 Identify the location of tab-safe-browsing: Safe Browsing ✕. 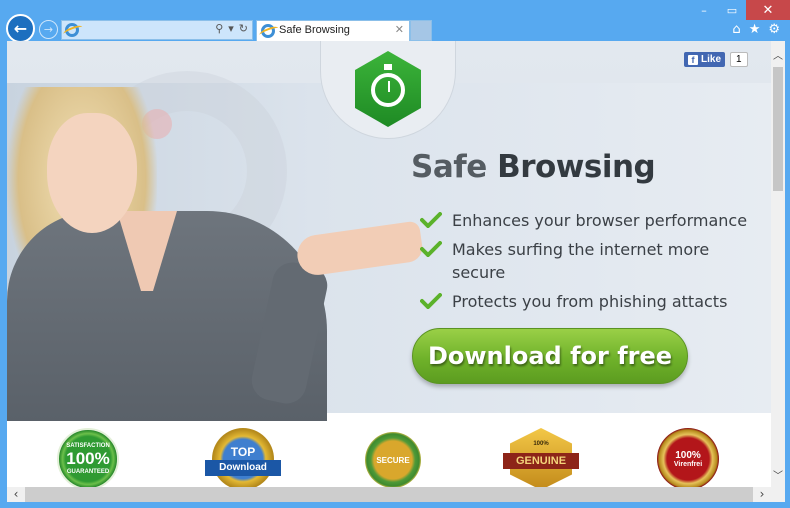
(333, 30).